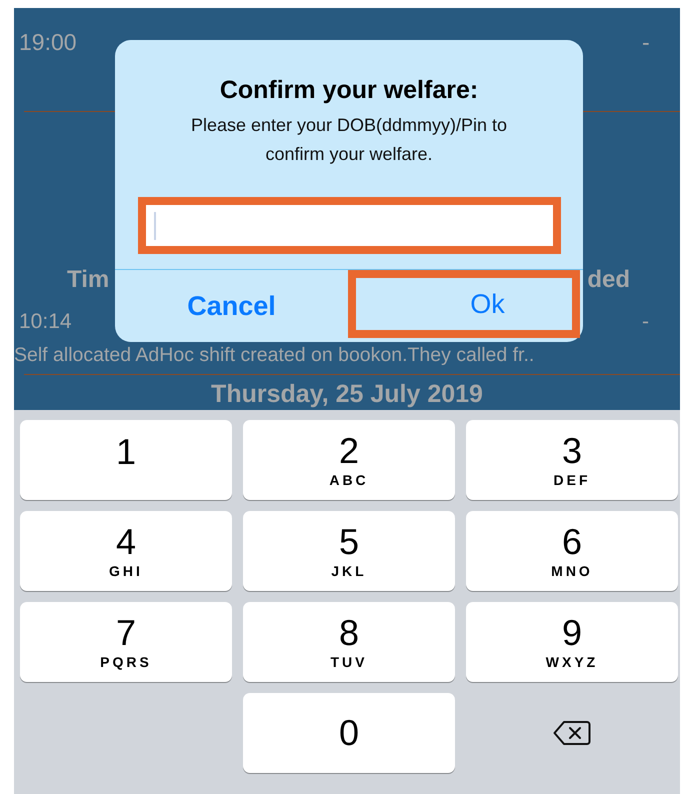 The width and height of the screenshot is (694, 794). Describe the element at coordinates (349, 733) in the screenshot. I see `key-button: 0` at that location.